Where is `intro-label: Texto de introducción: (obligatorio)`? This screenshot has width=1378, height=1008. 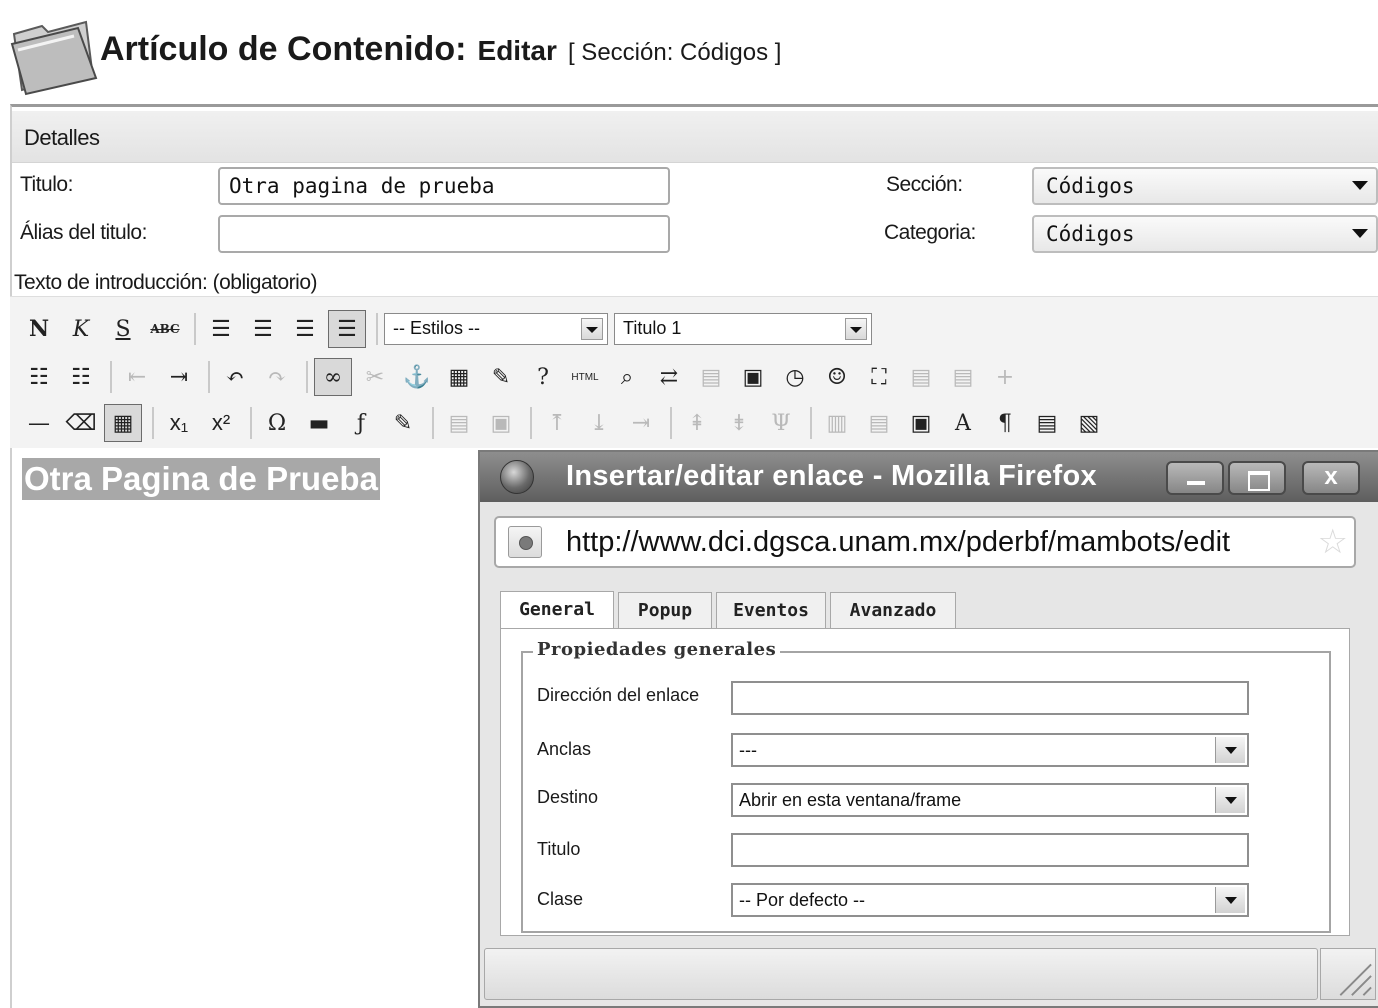 intro-label: Texto de introducción: (obligatorio) is located at coordinates (166, 282).